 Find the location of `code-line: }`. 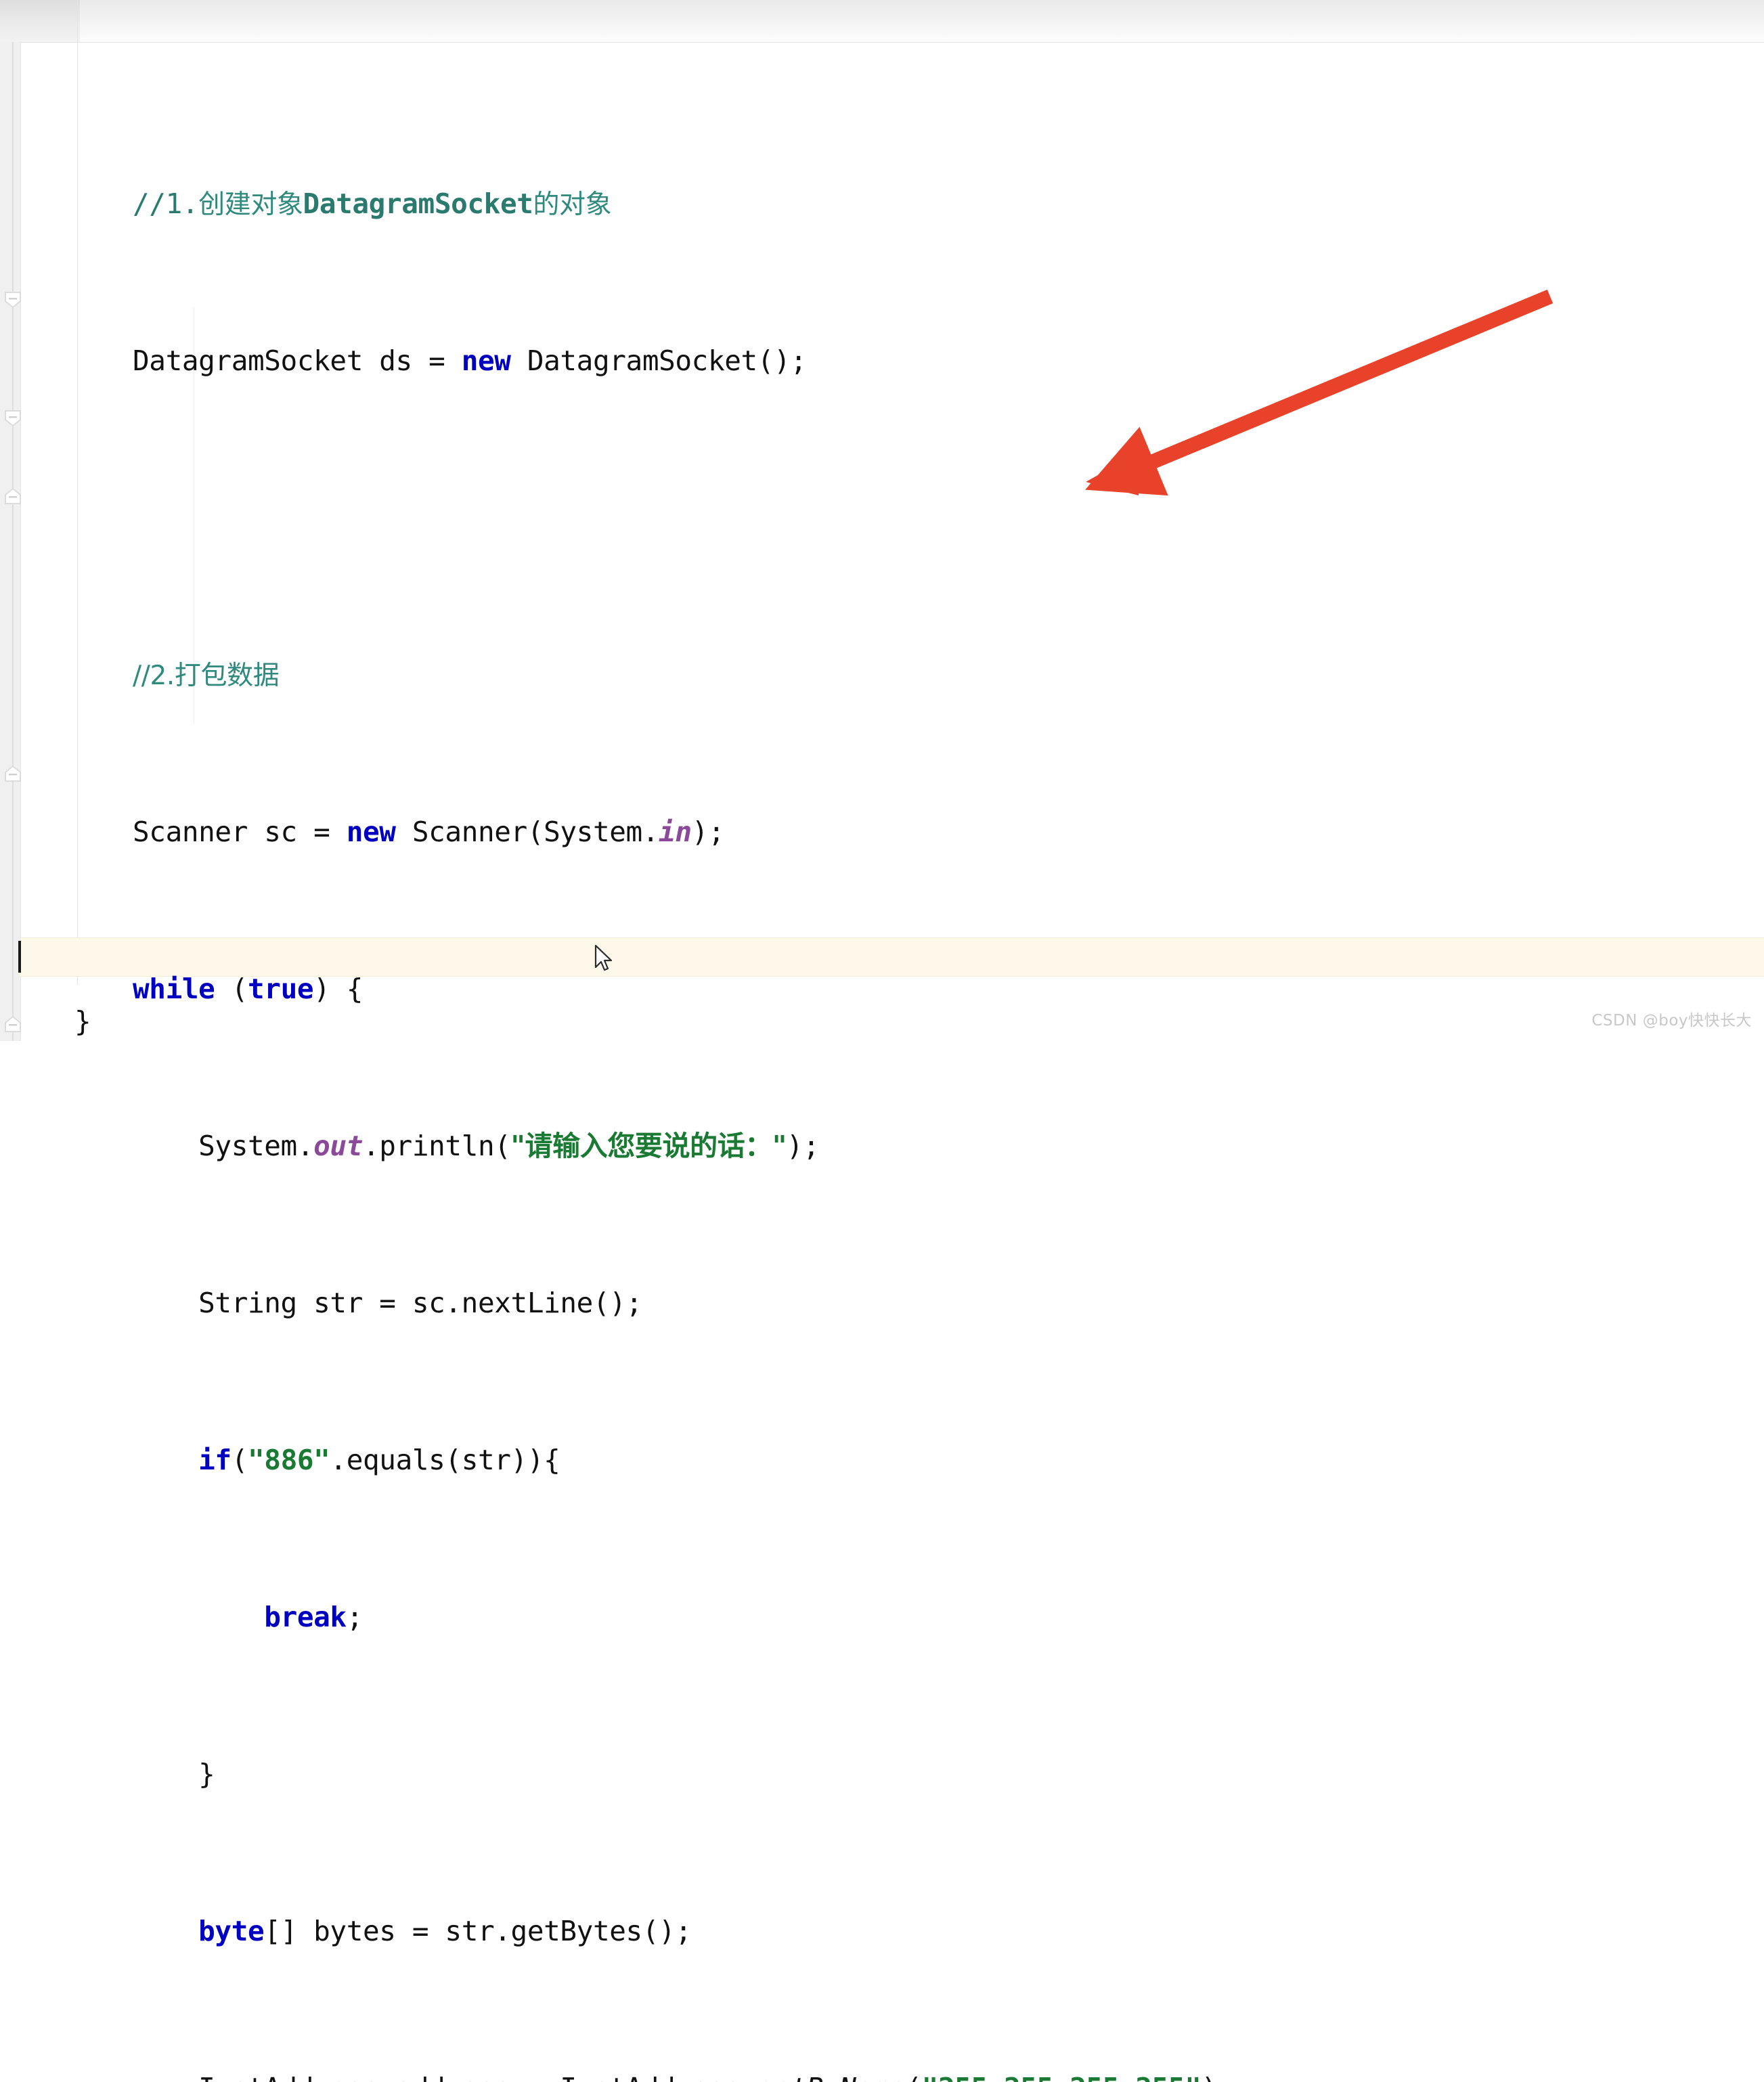

code-line: } is located at coordinates (912, 1774).